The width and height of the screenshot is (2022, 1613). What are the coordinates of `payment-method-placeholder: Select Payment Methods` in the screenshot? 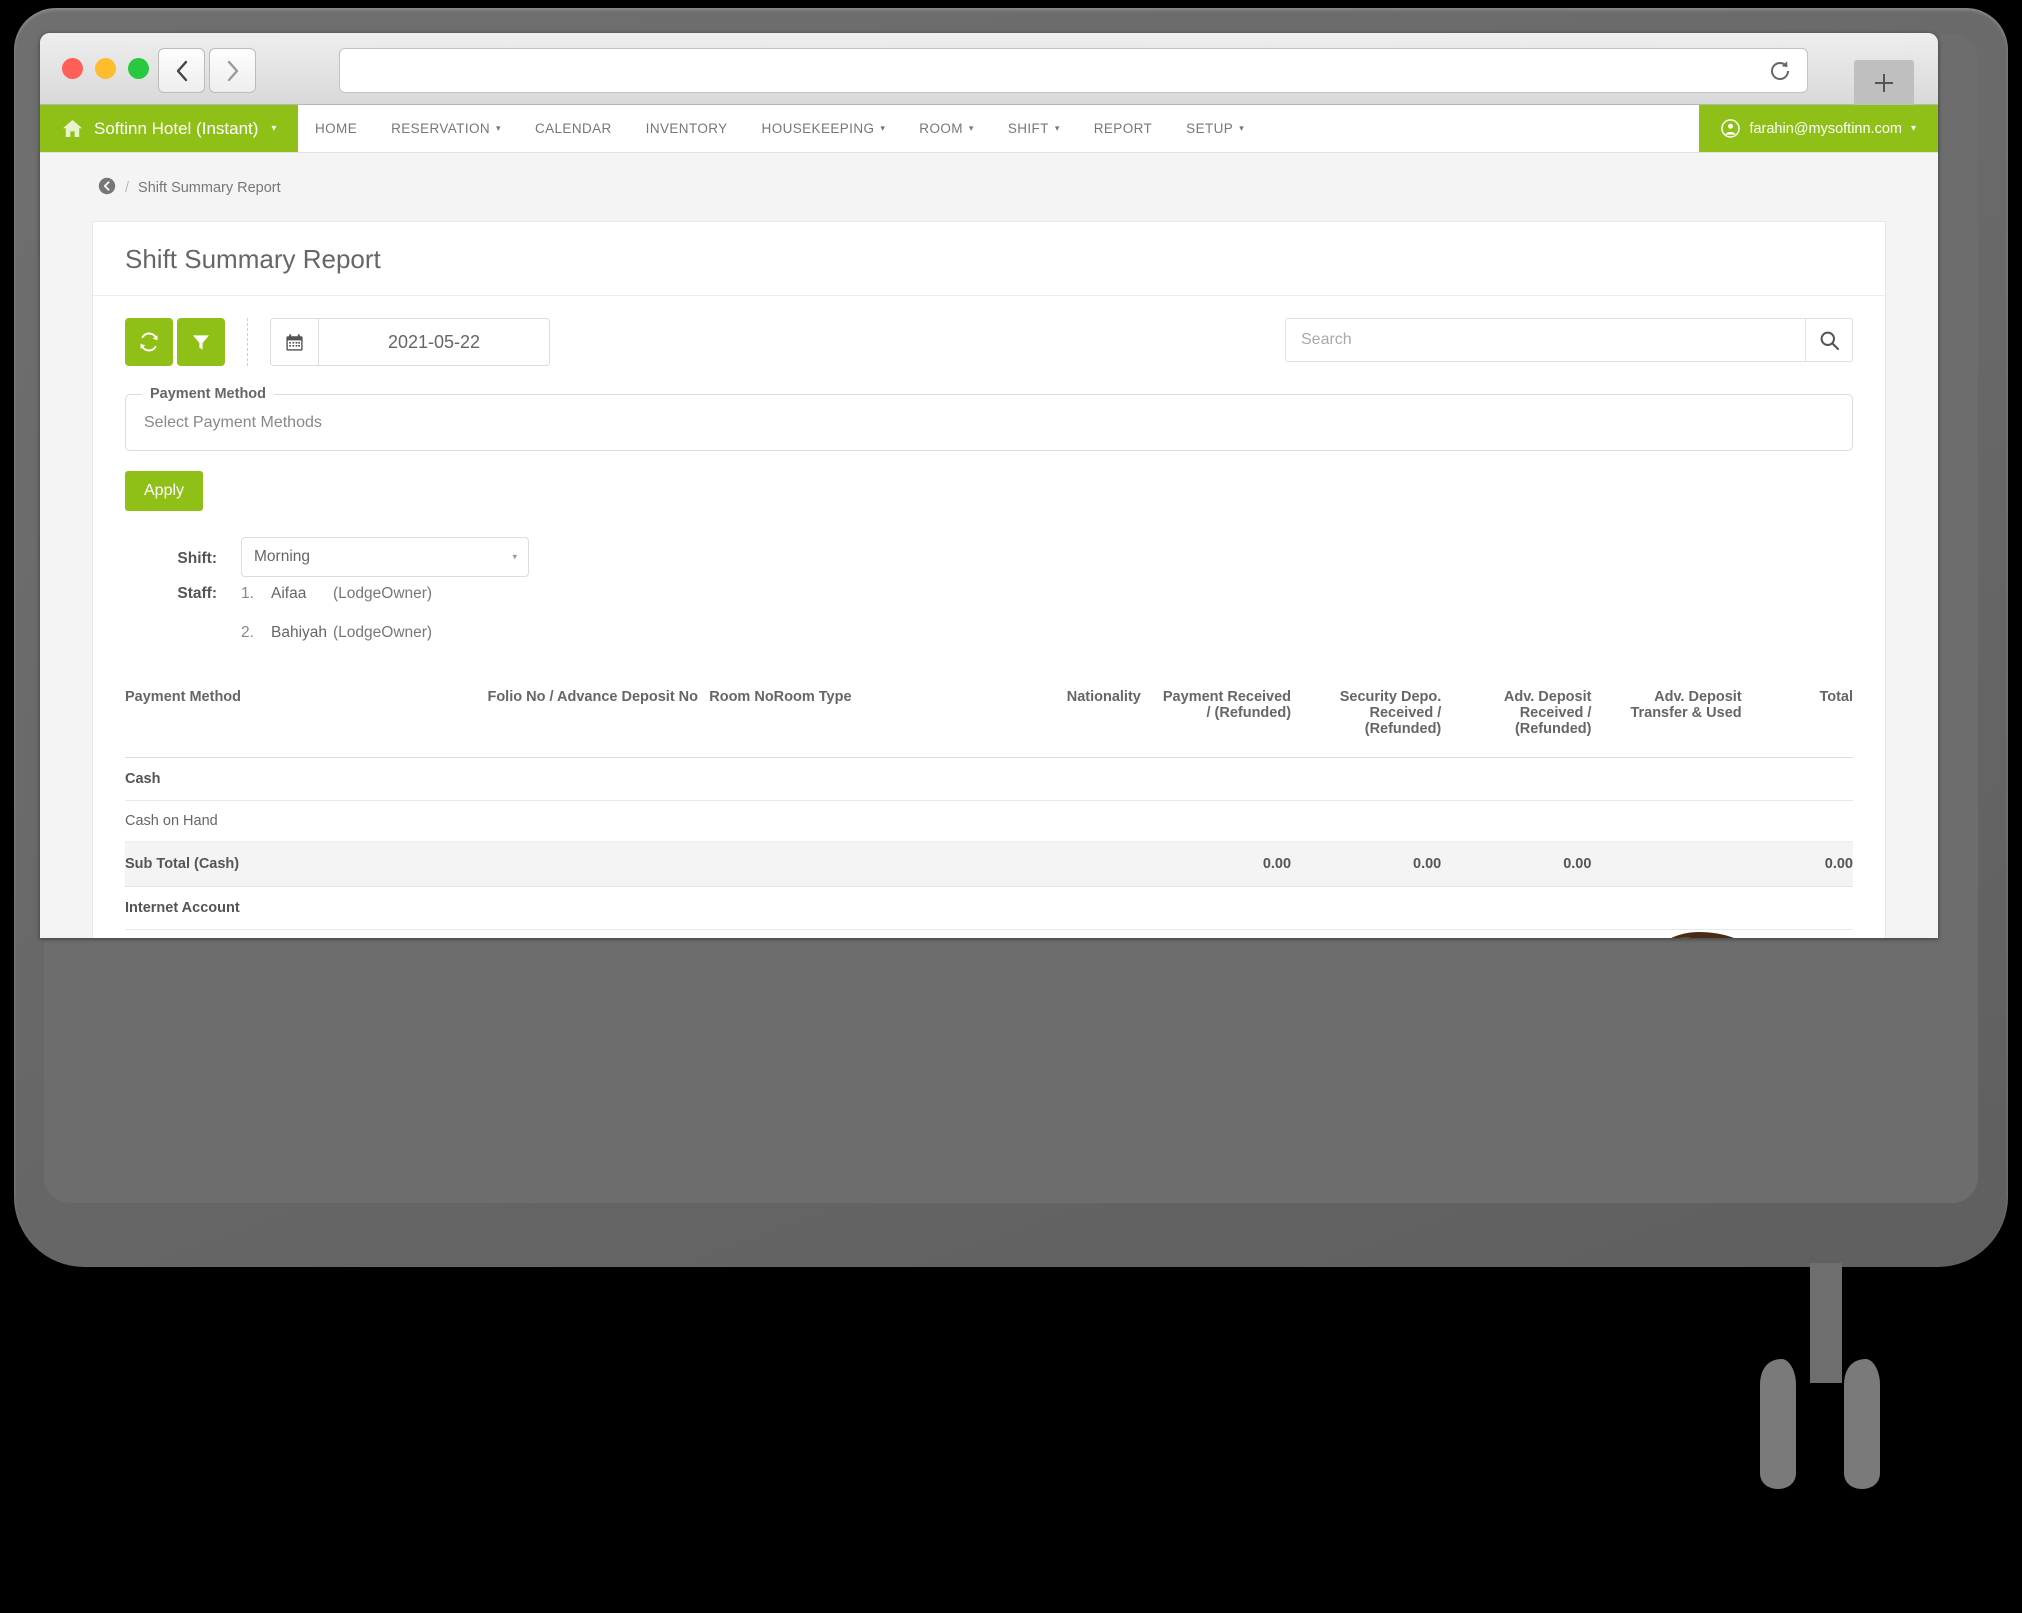 It's located at (989, 421).